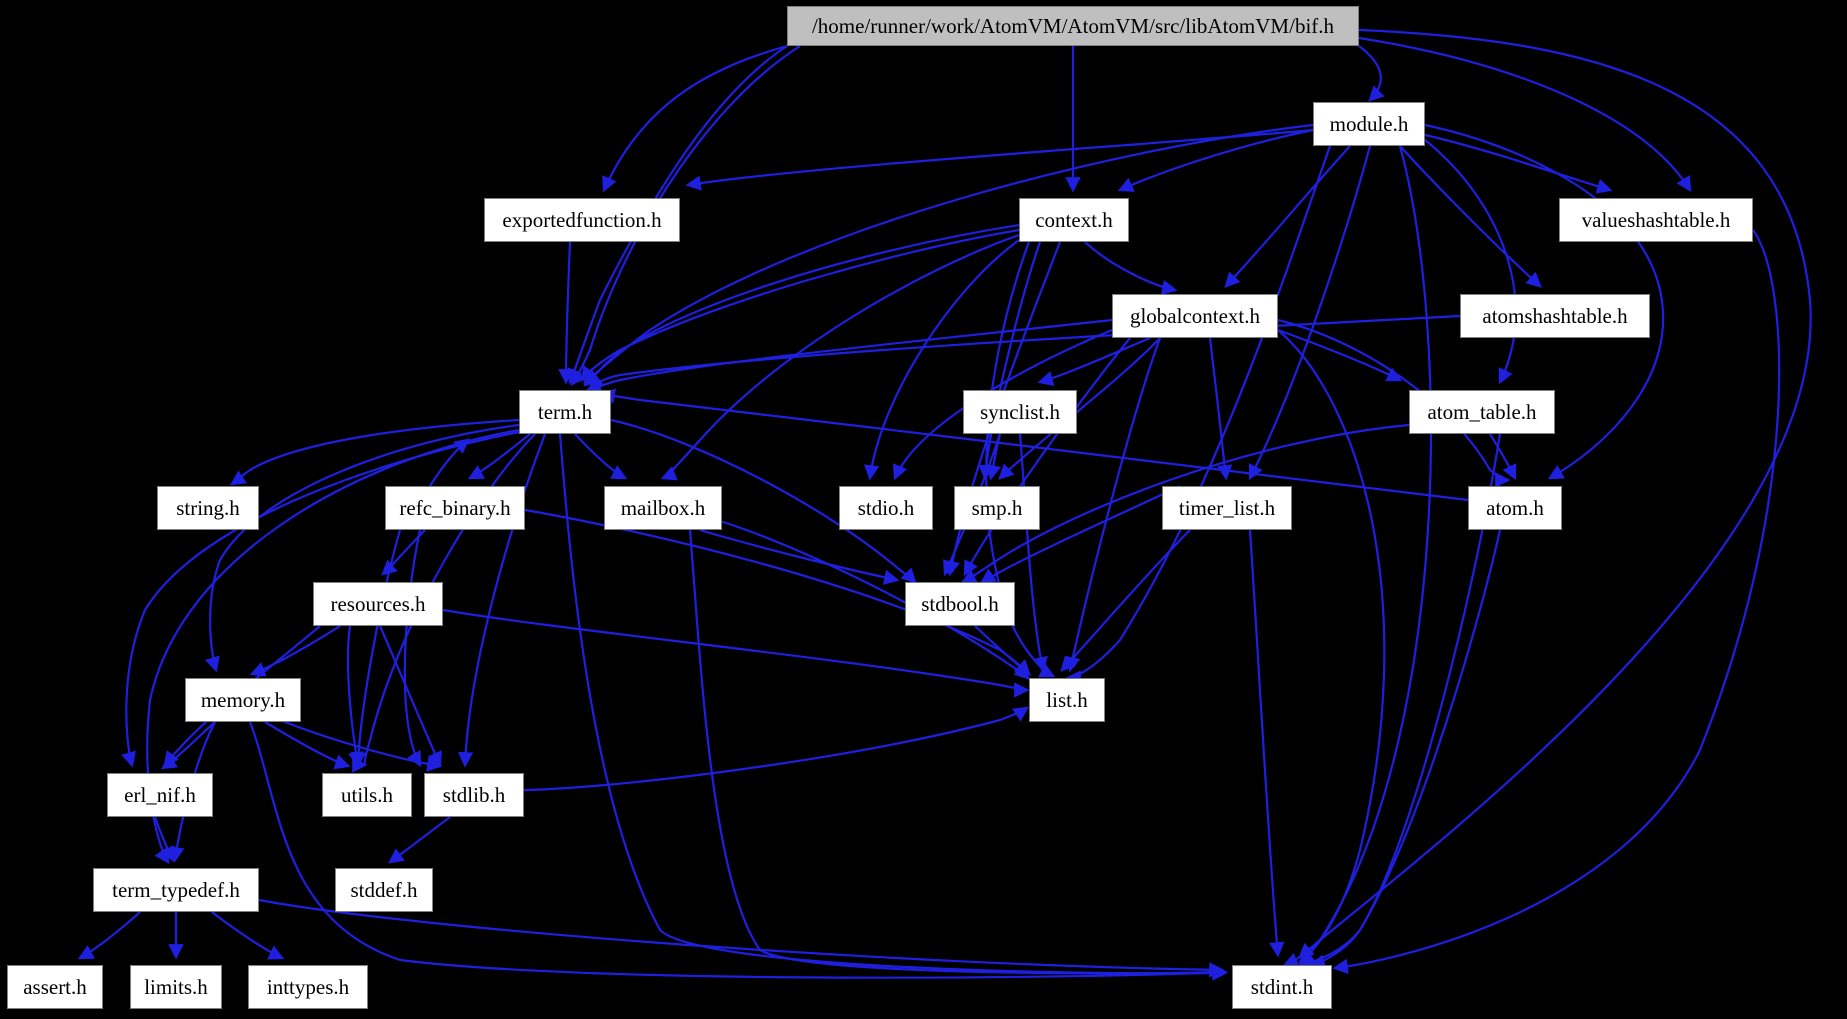 This screenshot has width=1847, height=1019. I want to click on graph-node-resources: resources.h, so click(378, 604).